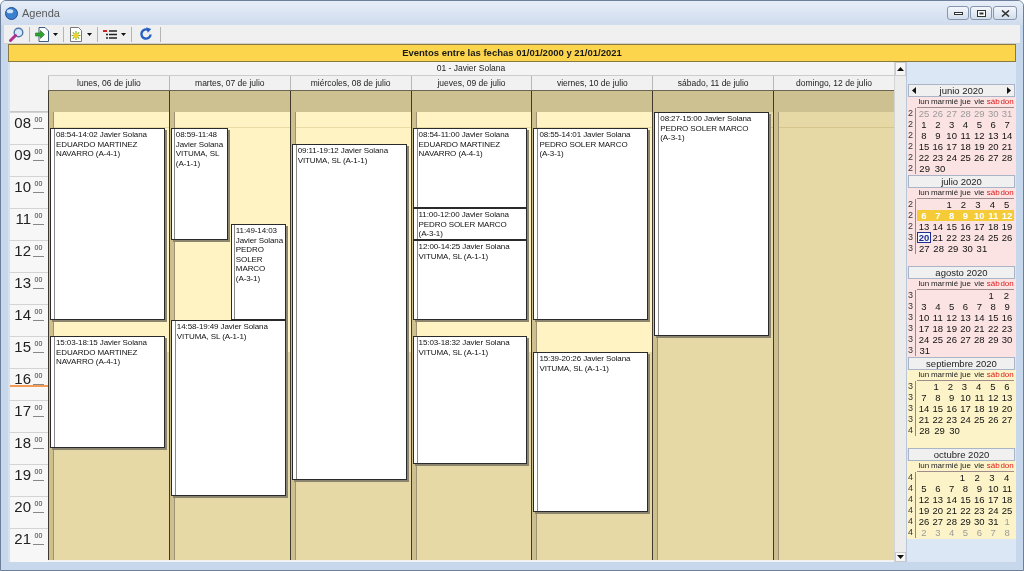 Image resolution: width=1024 pixels, height=571 pixels. What do you see at coordinates (981, 13) in the screenshot?
I see `maximize-button` at bounding box center [981, 13].